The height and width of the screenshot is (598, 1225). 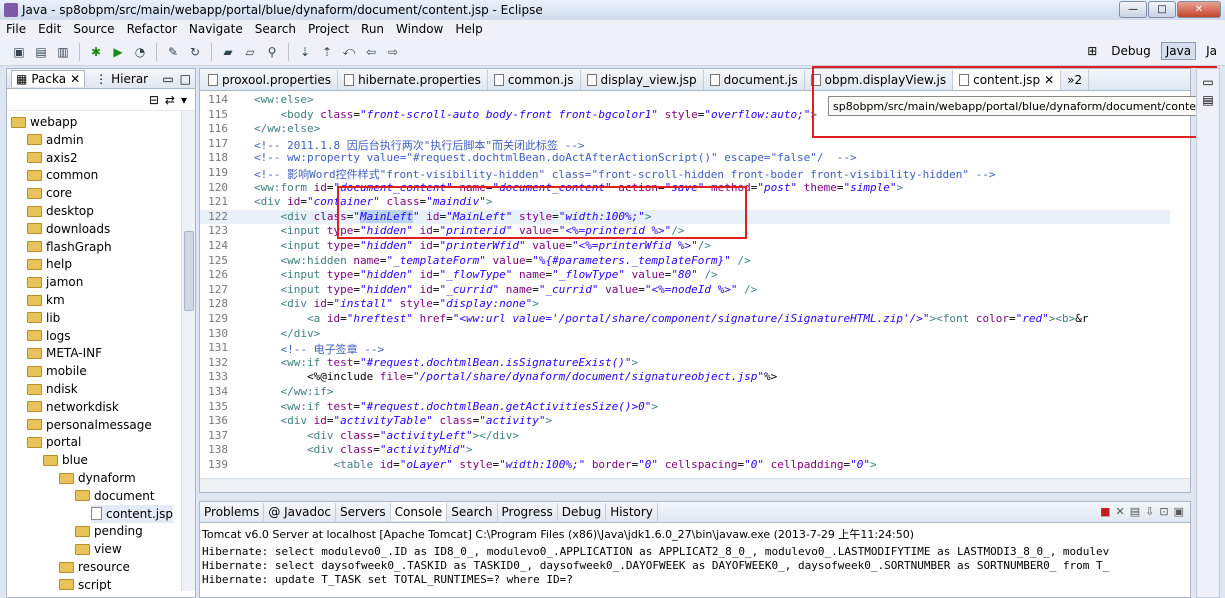 What do you see at coordinates (534, 79) in the screenshot?
I see `editor-tab: common.js` at bounding box center [534, 79].